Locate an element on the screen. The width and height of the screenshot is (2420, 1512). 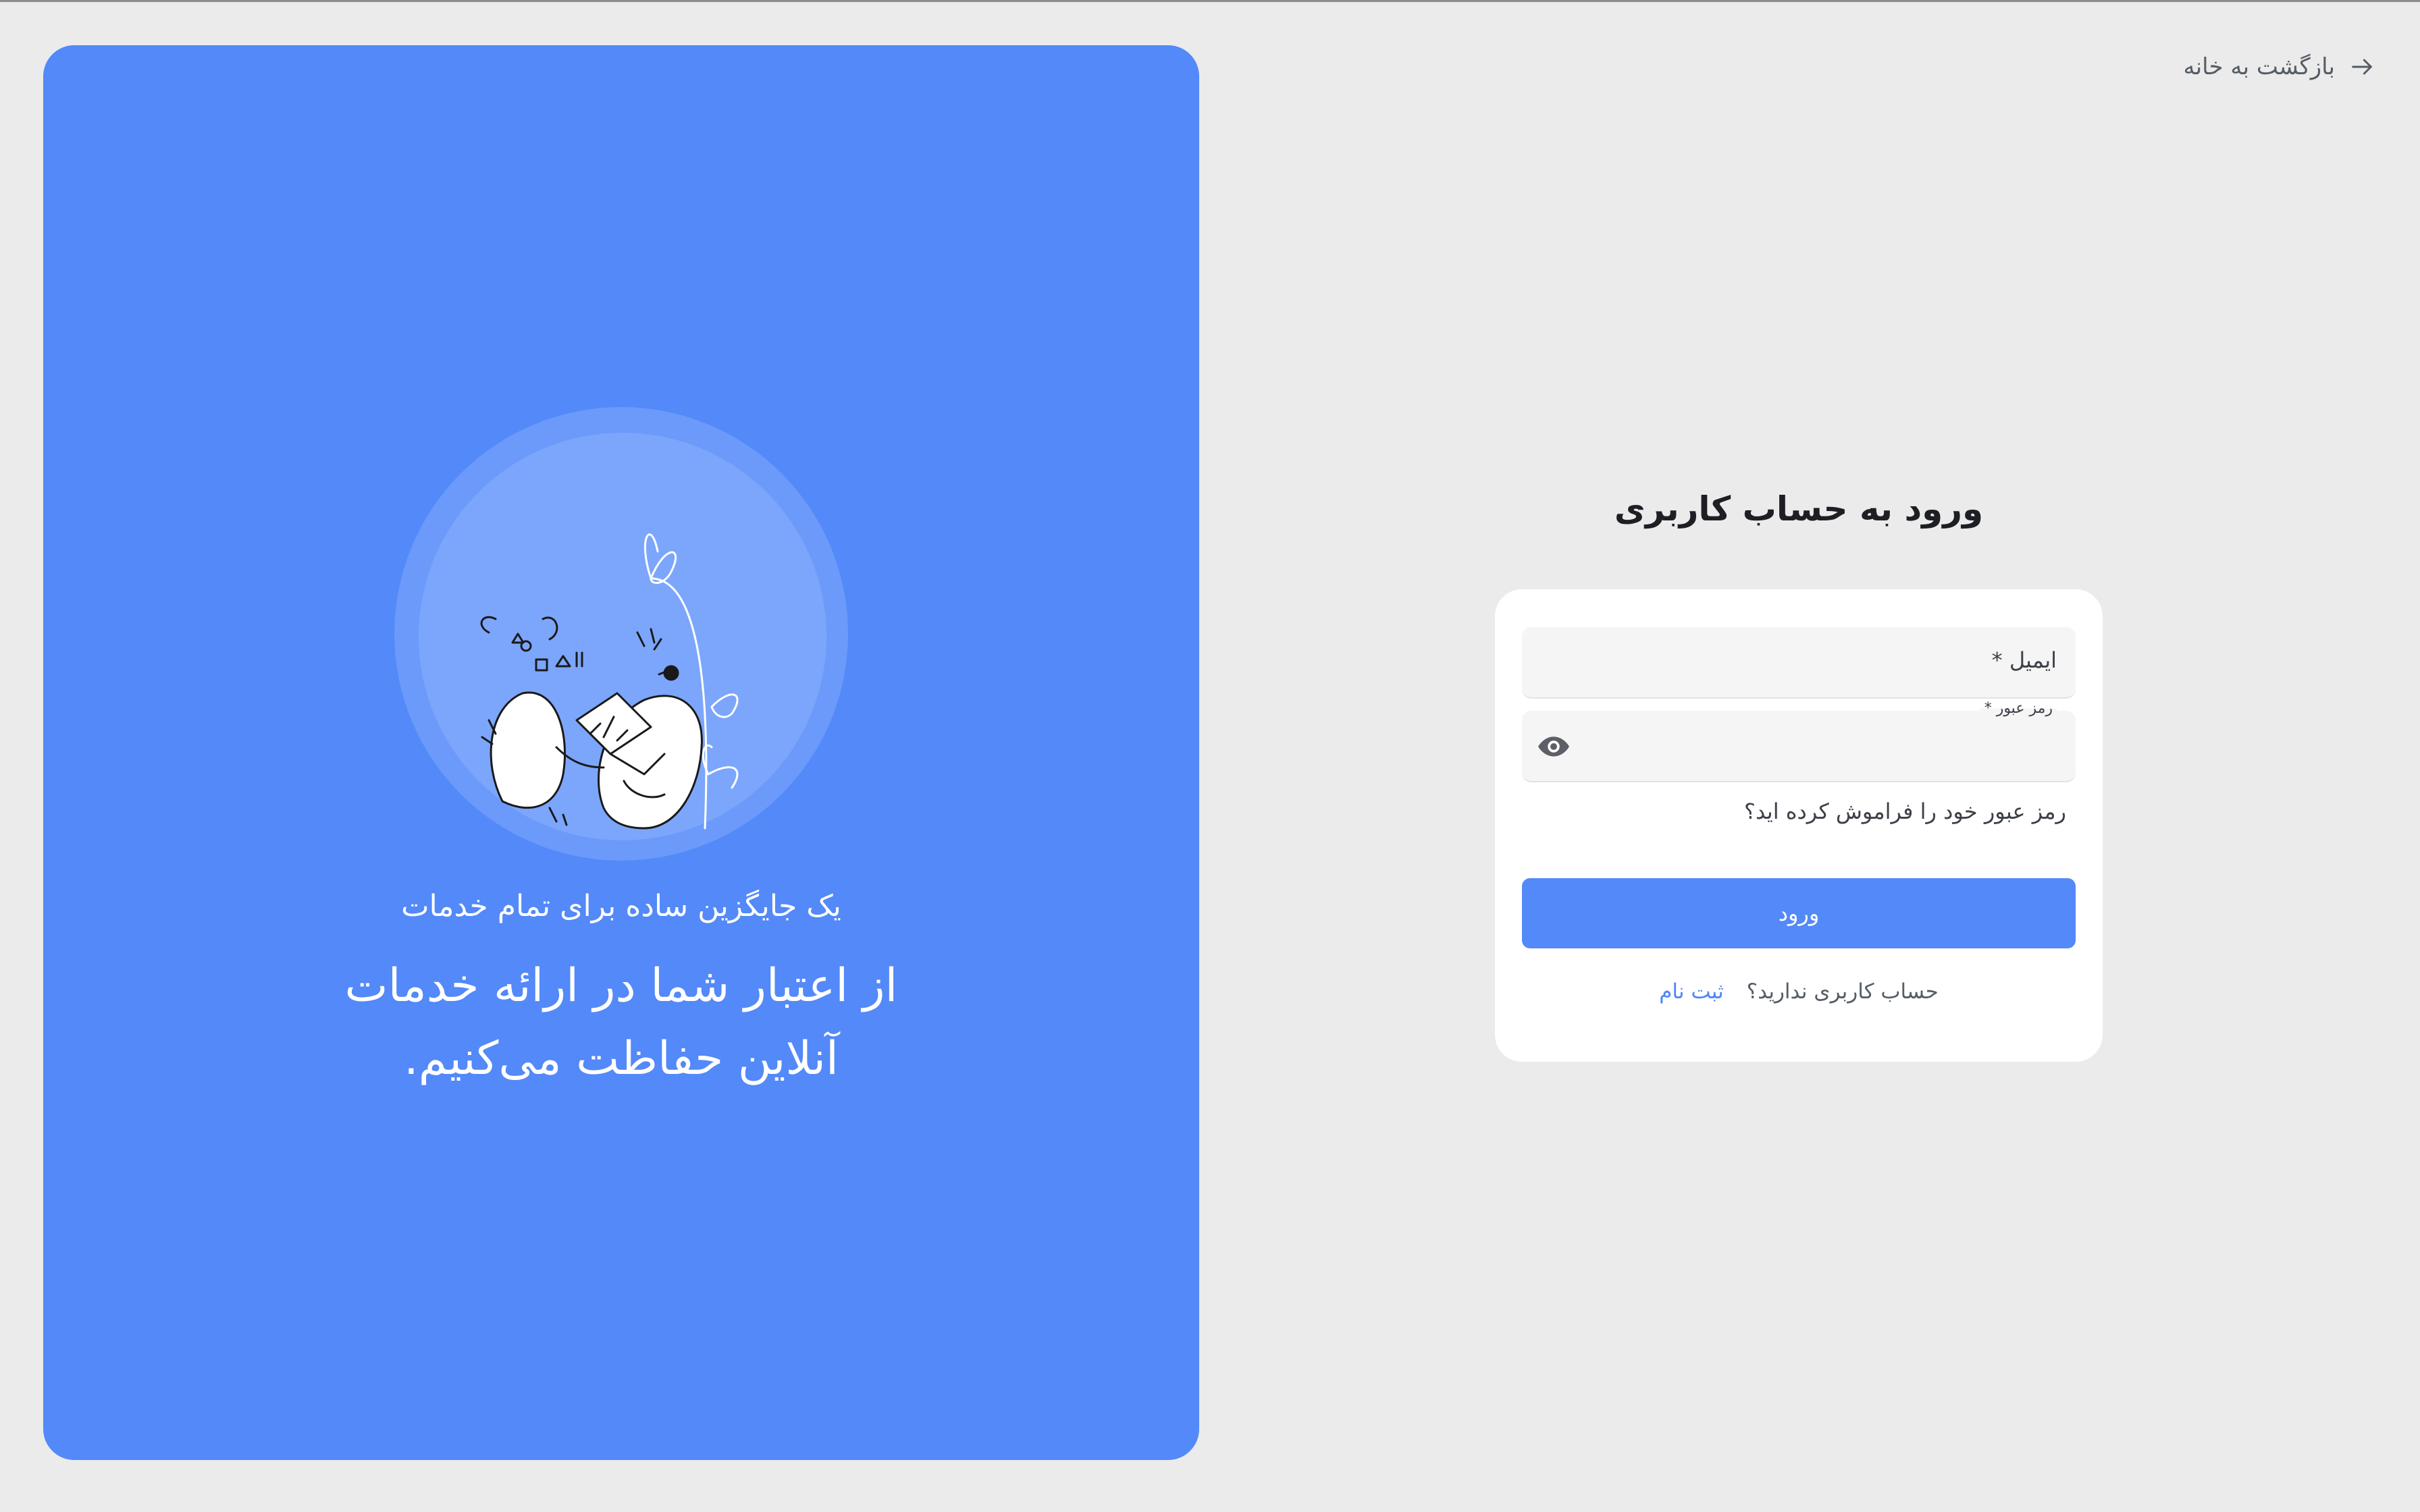
eye-icon is located at coordinates (1554, 746).